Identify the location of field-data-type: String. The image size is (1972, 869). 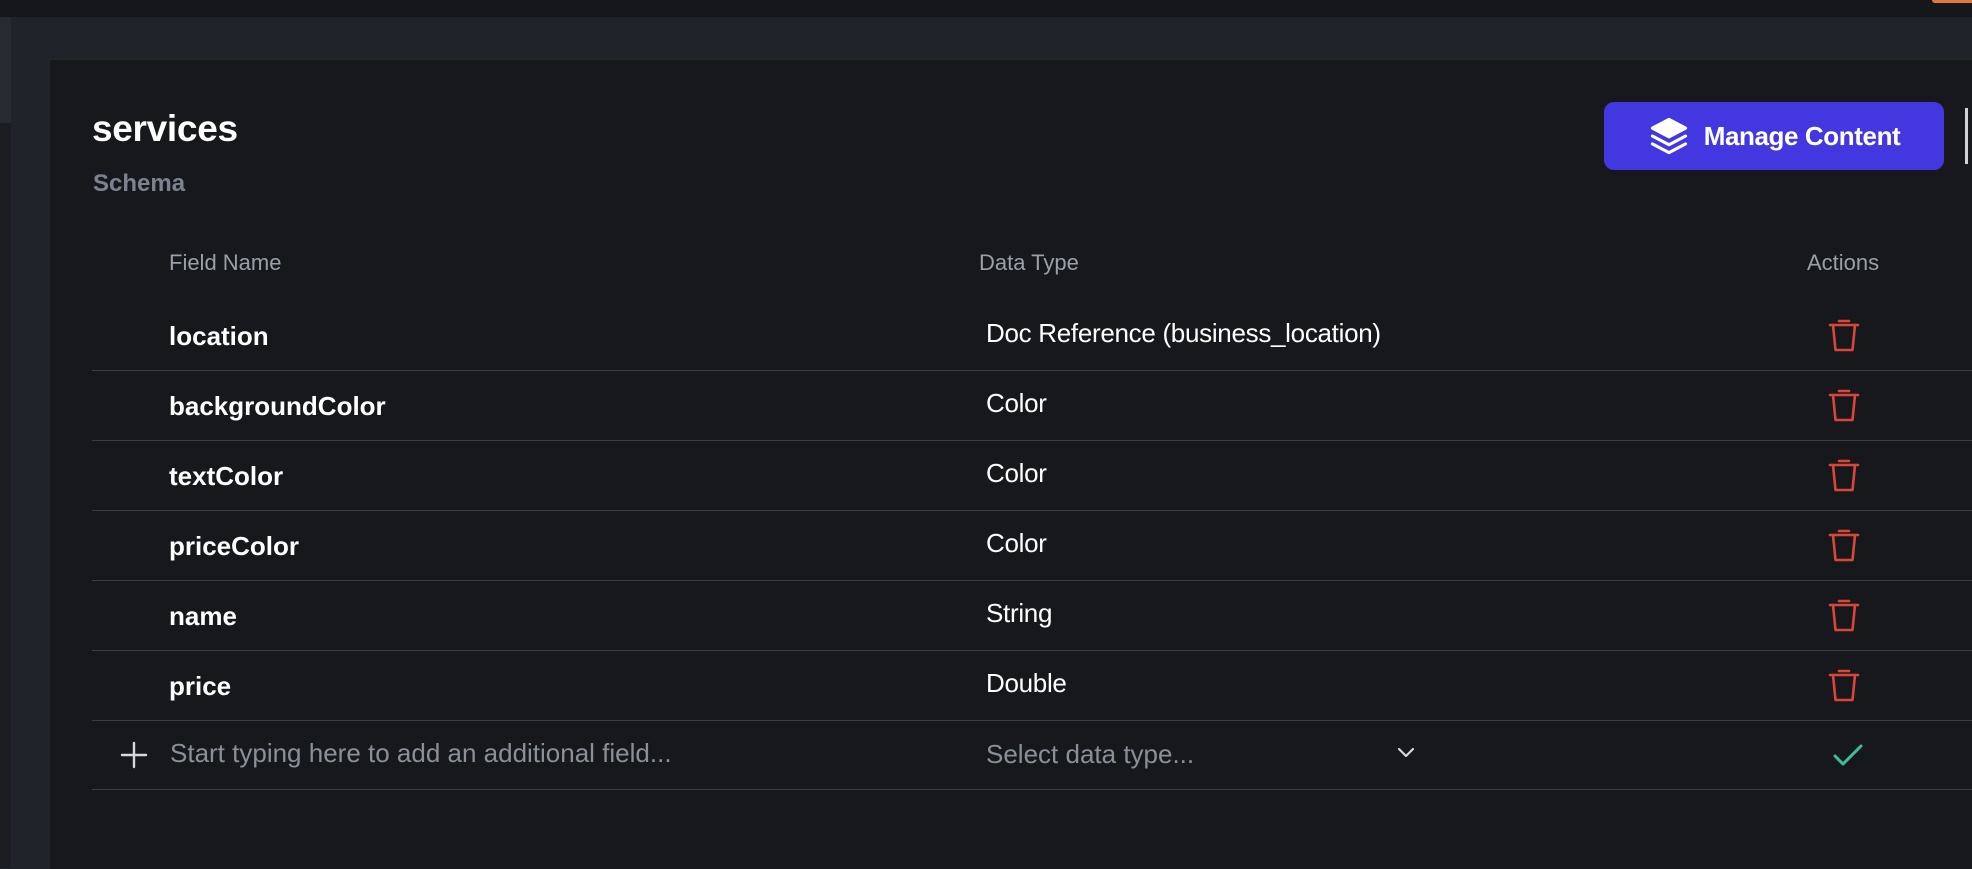
(1019, 613).